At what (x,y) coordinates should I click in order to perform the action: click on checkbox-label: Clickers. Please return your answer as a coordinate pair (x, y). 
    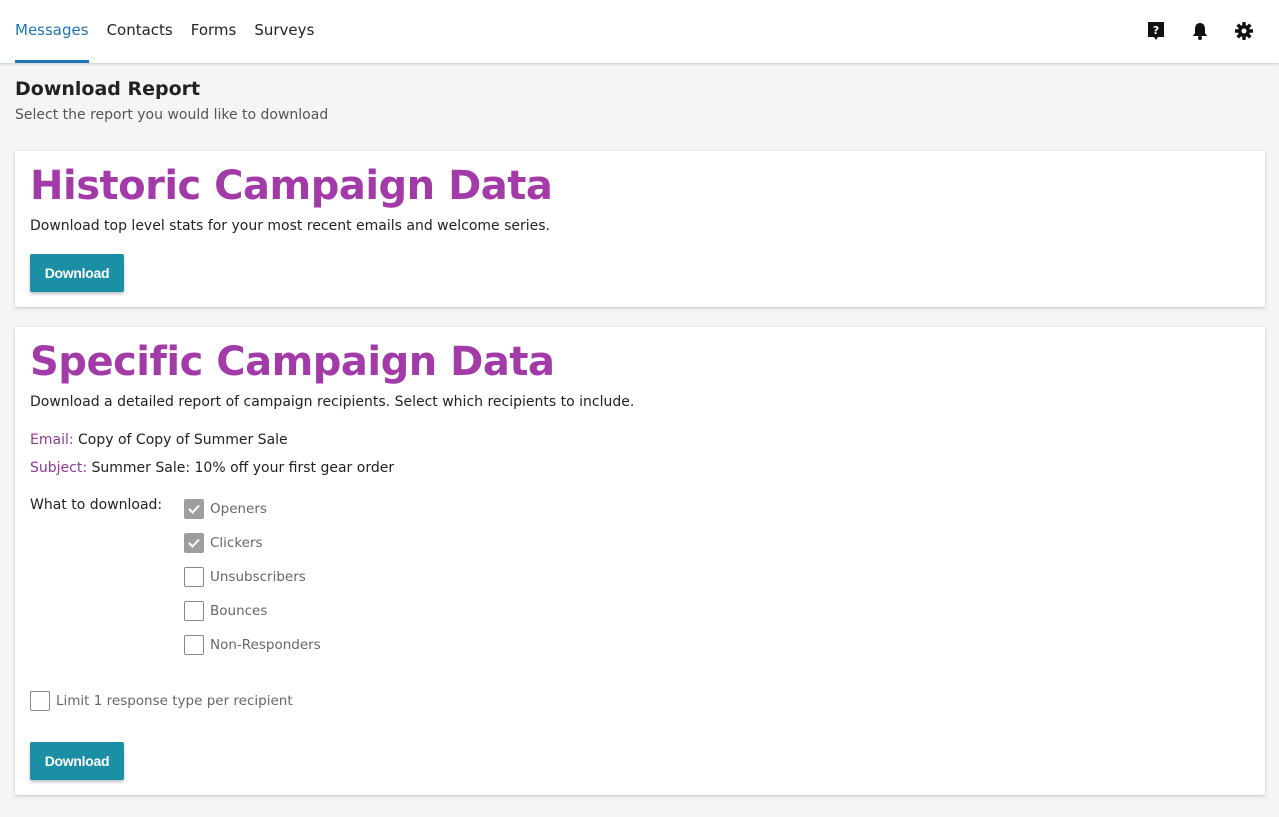
    Looking at the image, I should click on (236, 543).